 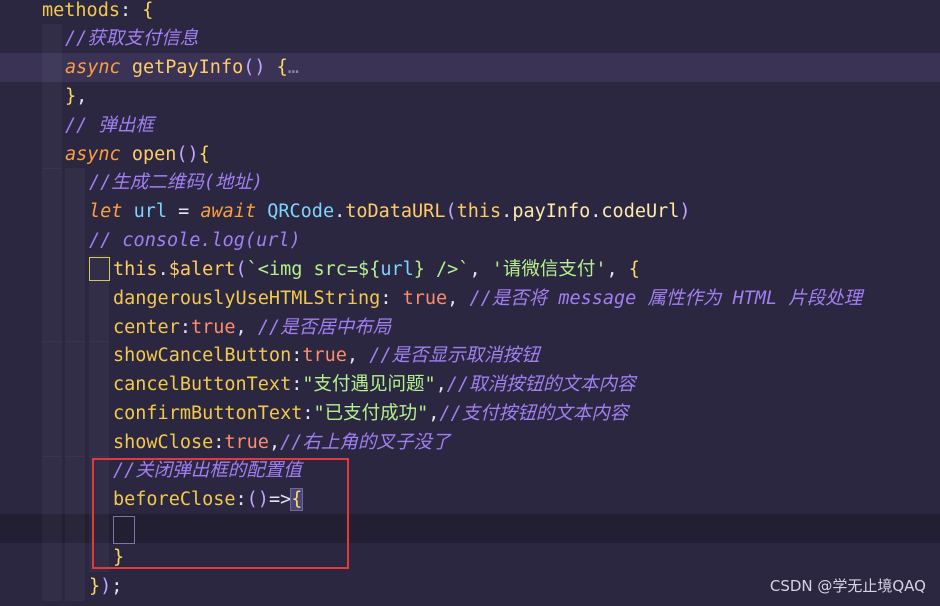 I want to click on code-text: showClose:true,//右上角的叉子没了, so click(x=281, y=442).